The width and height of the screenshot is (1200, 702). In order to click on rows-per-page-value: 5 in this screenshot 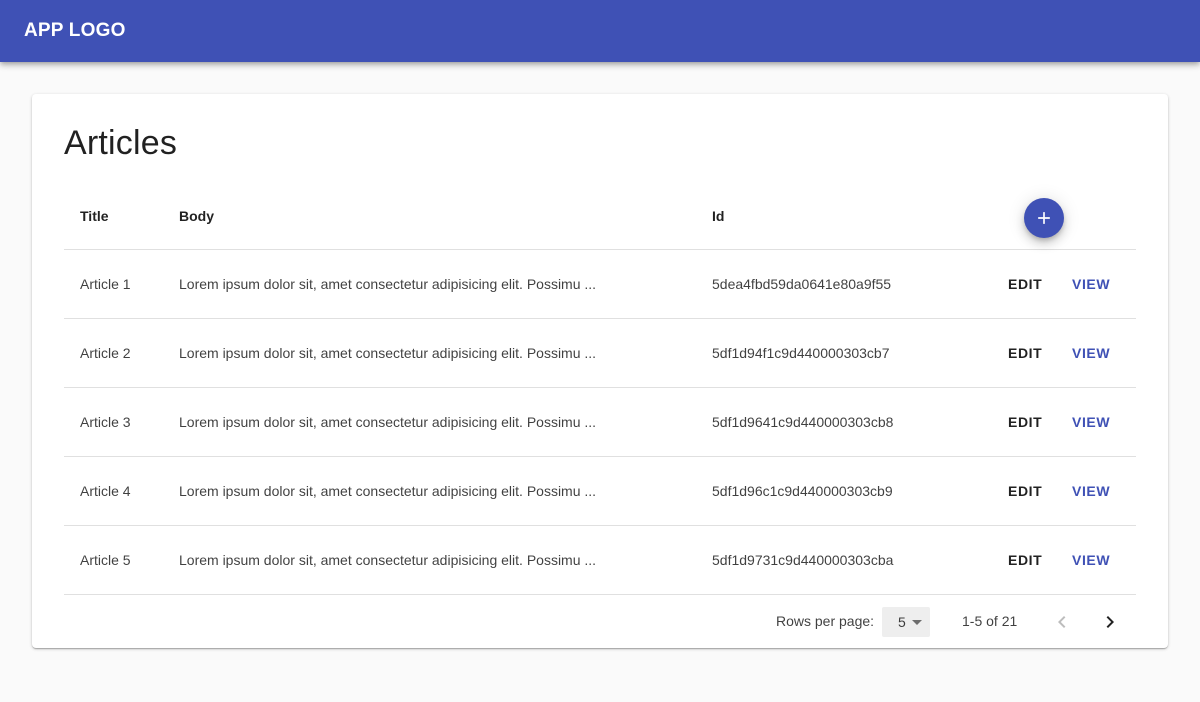, I will do `click(902, 622)`.